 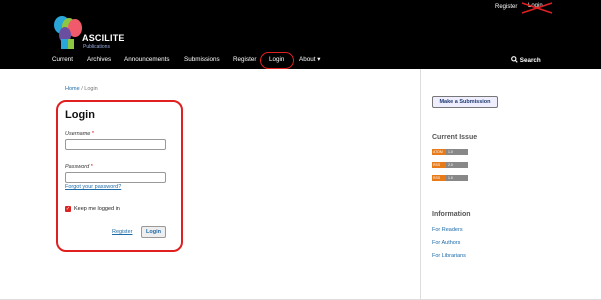 I want to click on register-link: Register, so click(x=122, y=232).